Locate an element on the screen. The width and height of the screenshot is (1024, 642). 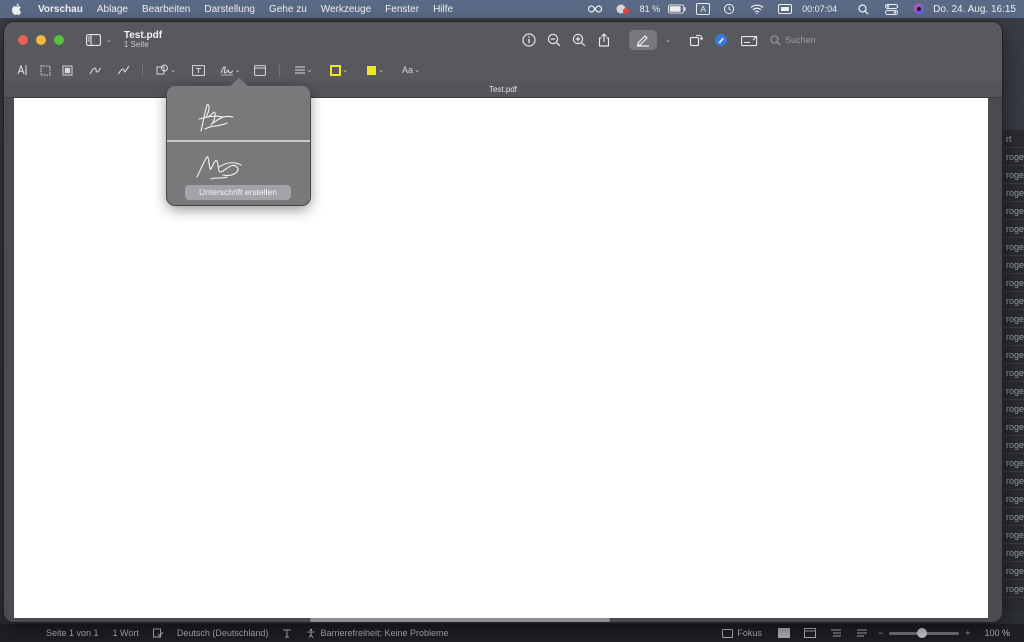
markup-options-chevron: ⌄ is located at coordinates (668, 40).